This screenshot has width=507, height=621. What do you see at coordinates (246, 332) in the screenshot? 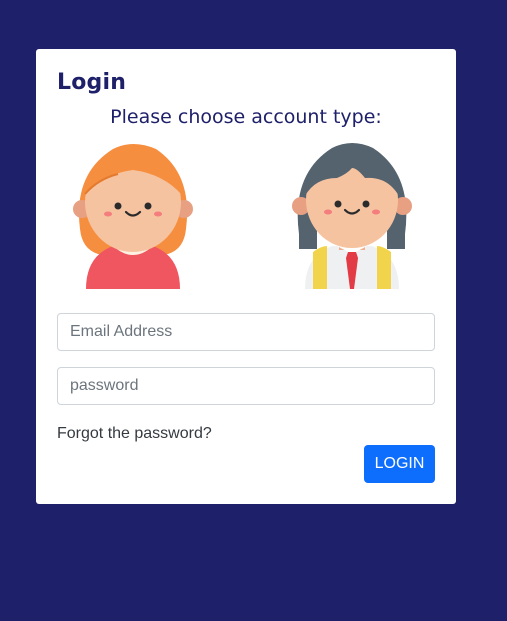
I see `email-field` at bounding box center [246, 332].